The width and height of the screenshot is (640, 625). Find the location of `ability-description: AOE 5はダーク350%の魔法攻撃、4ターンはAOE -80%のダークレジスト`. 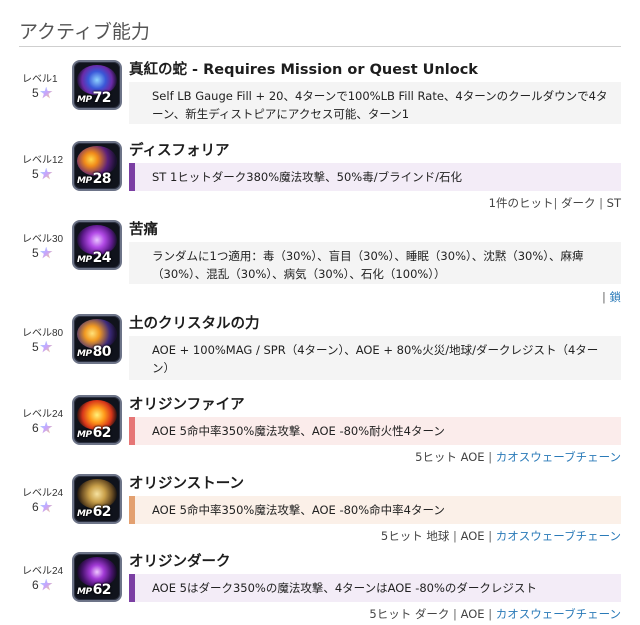

ability-description: AOE 5はダーク350%の魔法攻撃、4ターンはAOE -80%のダークレジスト is located at coordinates (375, 588).